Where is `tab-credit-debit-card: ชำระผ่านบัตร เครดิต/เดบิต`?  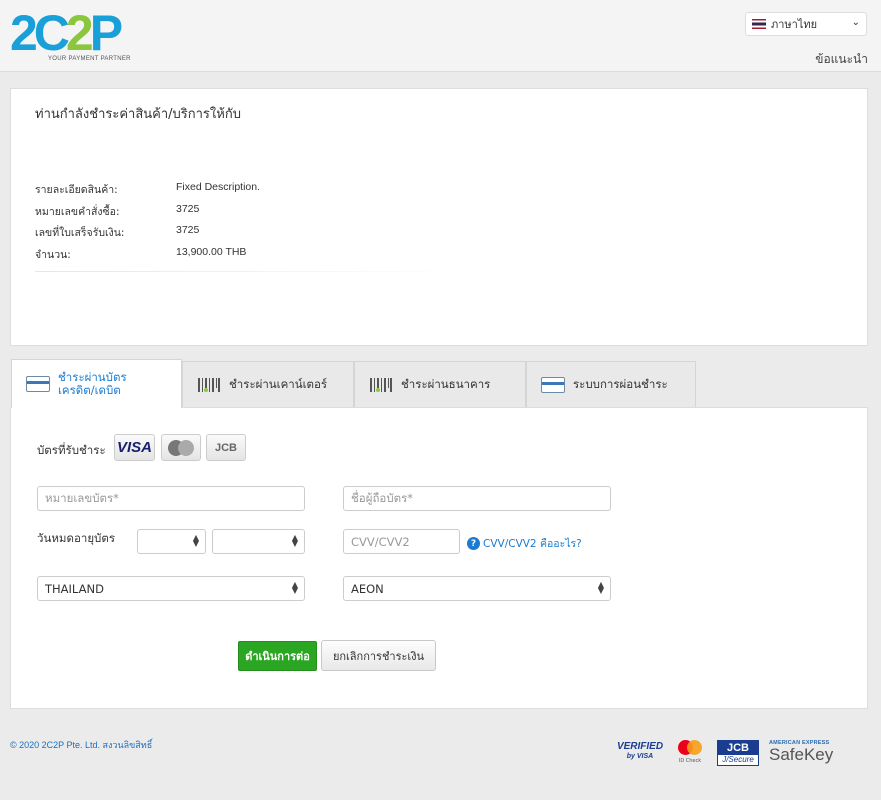
tab-credit-debit-card: ชำระผ่านบัตร เครดิต/เดบิต is located at coordinates (96, 383).